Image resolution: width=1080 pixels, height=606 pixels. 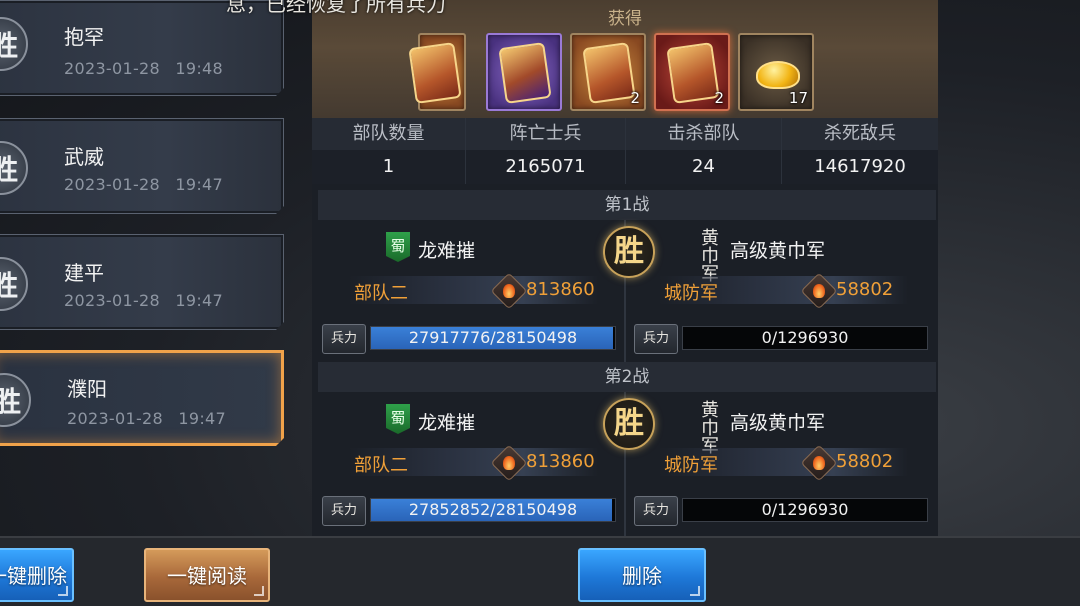 I want to click on stat-header: 杀死敌兵, so click(x=860, y=134).